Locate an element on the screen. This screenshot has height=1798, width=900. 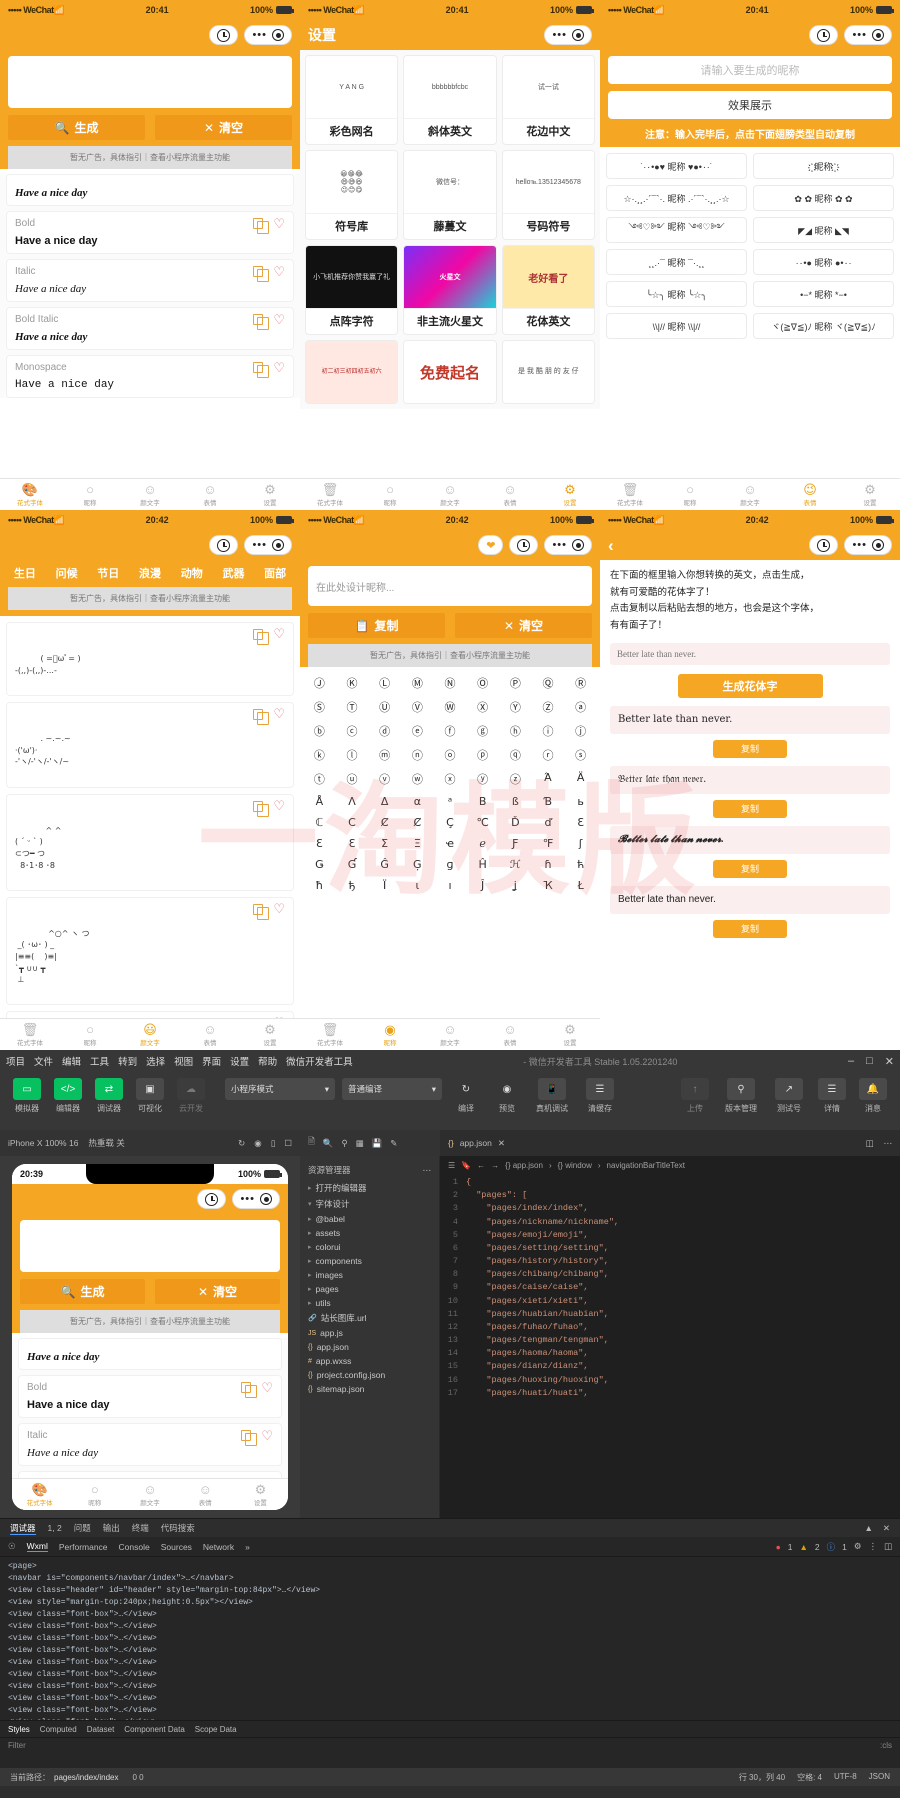
tab-nickname: ◉ 昵称 is located at coordinates (390, 1034).